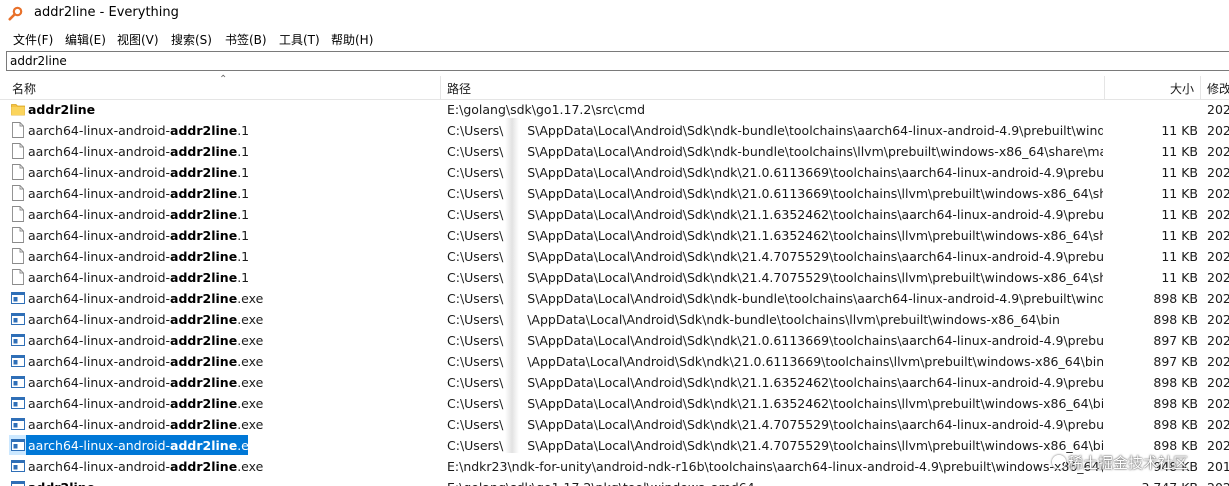  I want to click on redaction-blur, so click(512, 285).